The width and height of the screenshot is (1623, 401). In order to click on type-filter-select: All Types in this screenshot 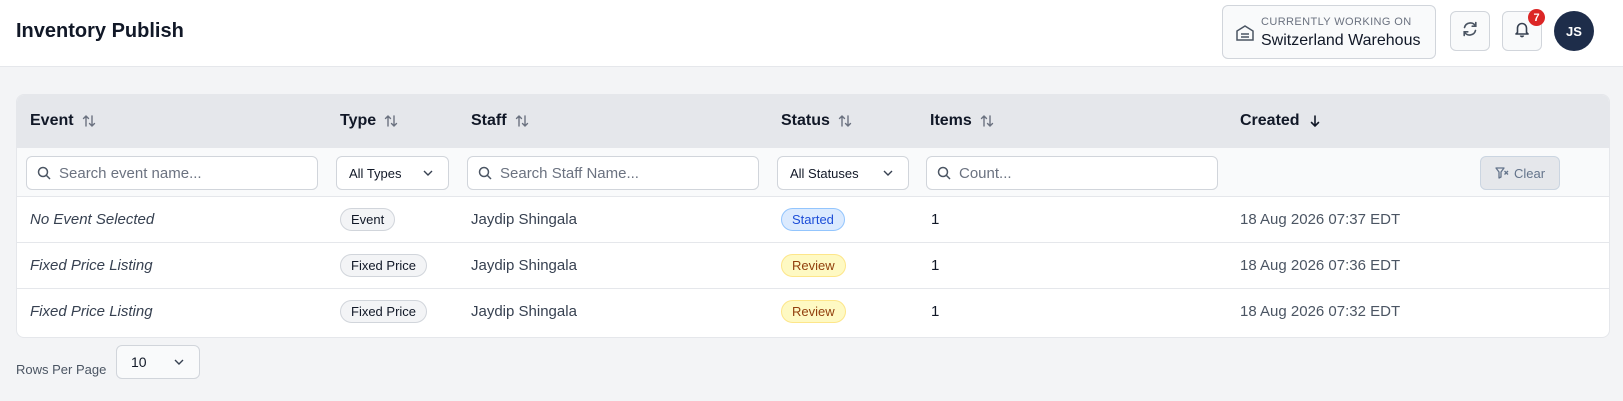, I will do `click(392, 173)`.